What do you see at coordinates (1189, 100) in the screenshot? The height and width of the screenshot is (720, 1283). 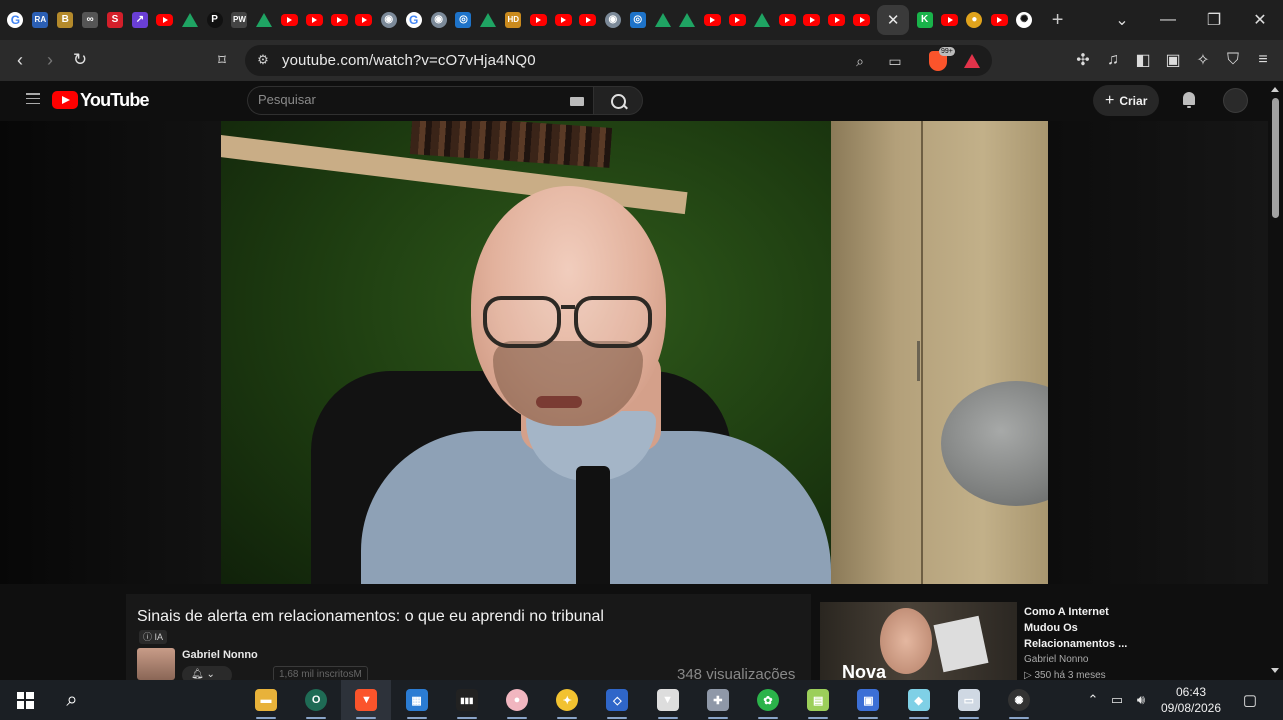 I see `notifications-bell-icon` at bounding box center [1189, 100].